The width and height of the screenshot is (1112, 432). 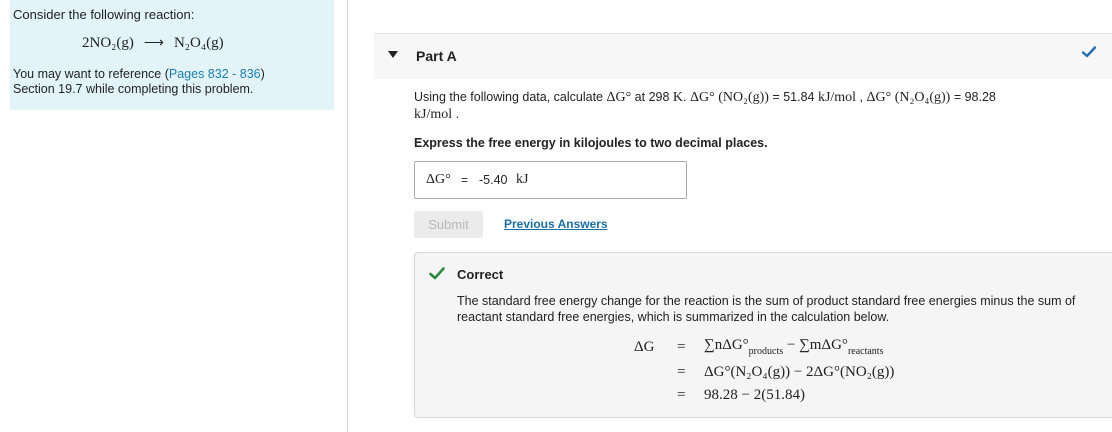 What do you see at coordinates (644, 347) in the screenshot?
I see `calc-lhs: ΔG` at bounding box center [644, 347].